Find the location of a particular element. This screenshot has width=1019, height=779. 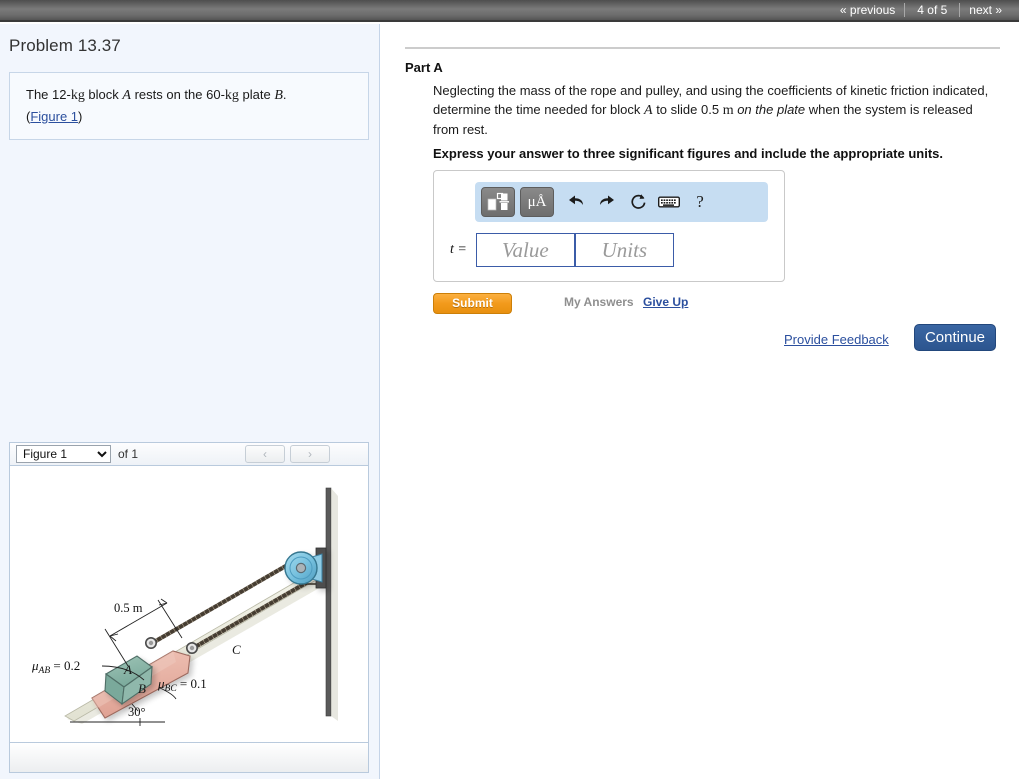

units-input is located at coordinates (624, 250).